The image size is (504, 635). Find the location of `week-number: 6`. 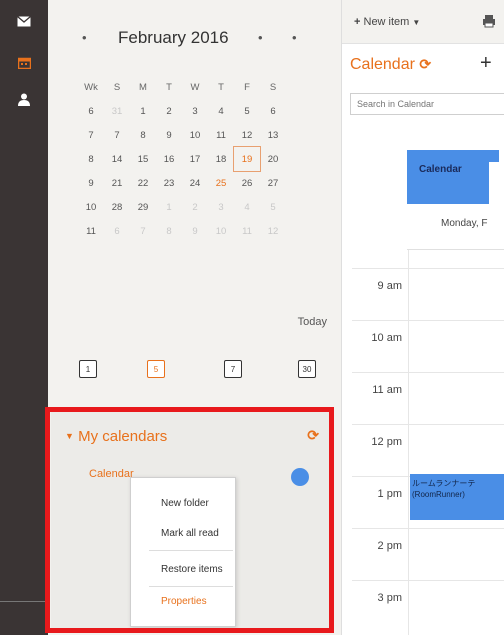

week-number: 6 is located at coordinates (91, 111).